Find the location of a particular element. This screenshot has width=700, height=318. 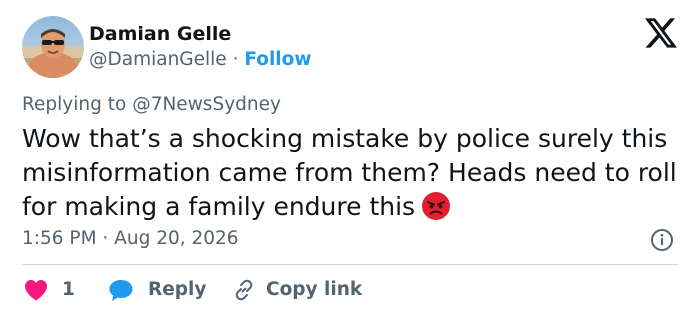

like-button: 1 is located at coordinates (49, 290).